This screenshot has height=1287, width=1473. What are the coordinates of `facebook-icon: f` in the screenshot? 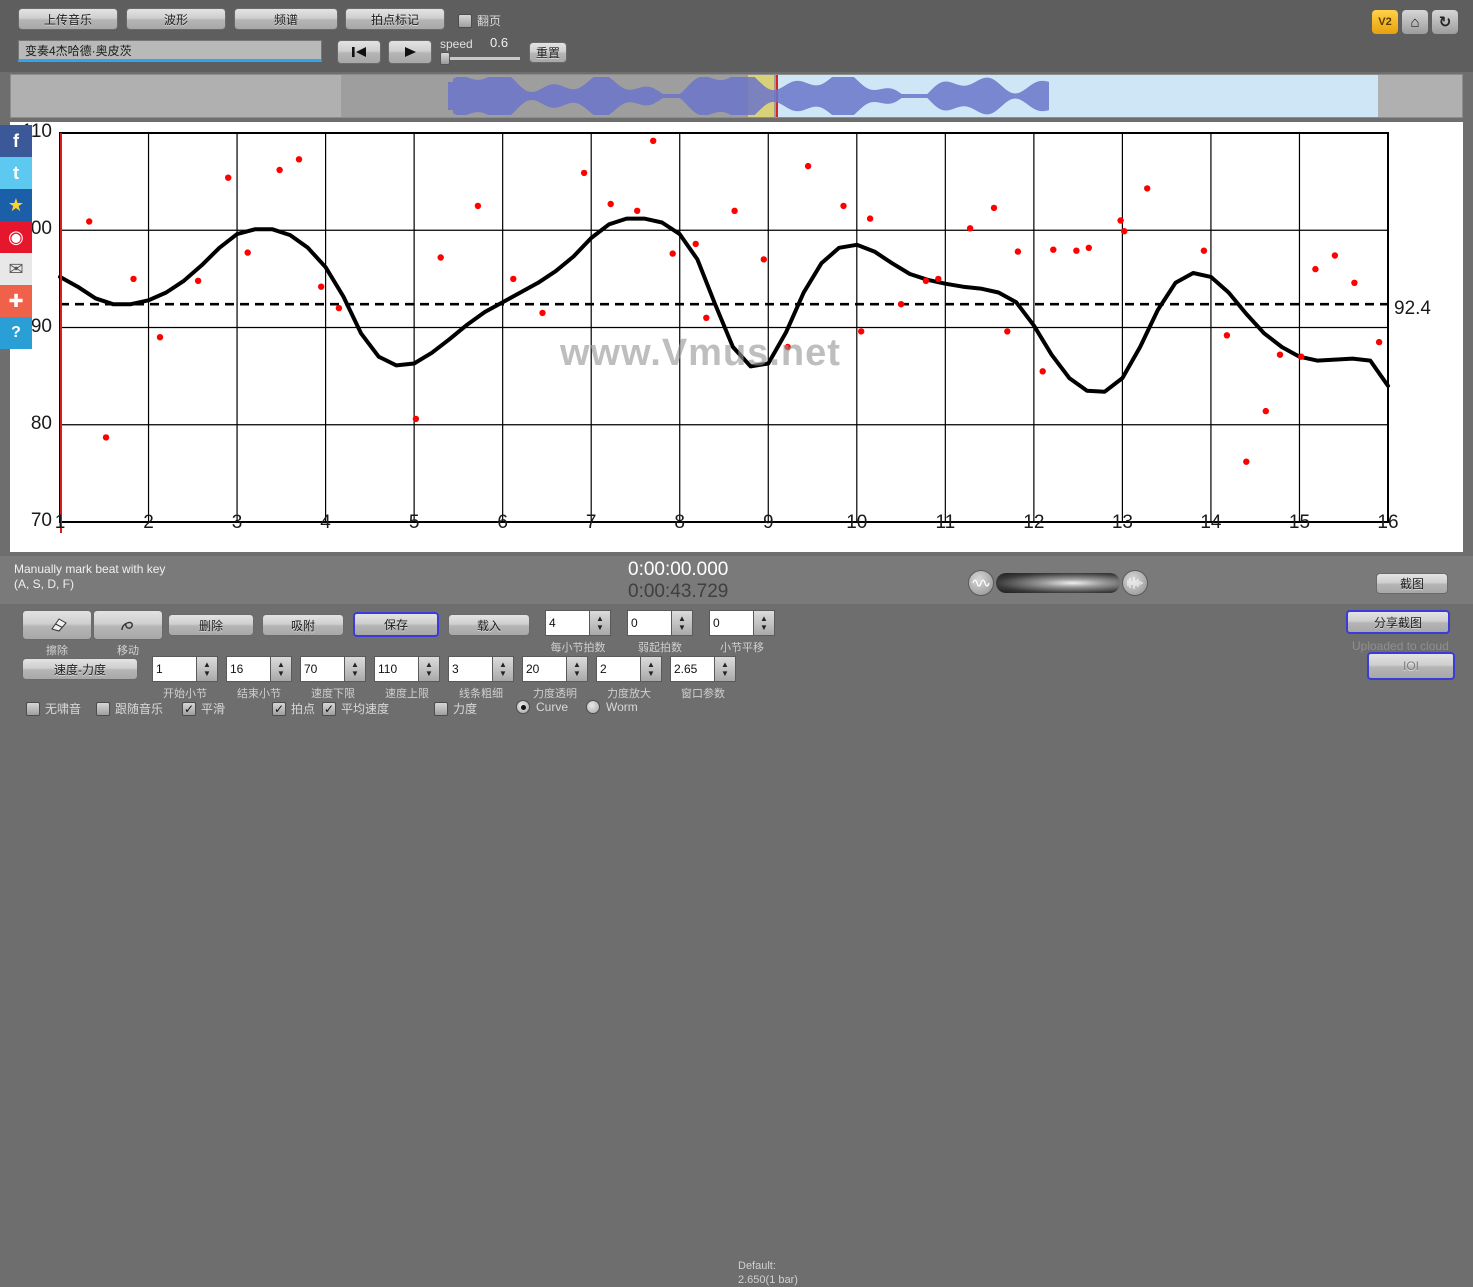 It's located at (16, 141).